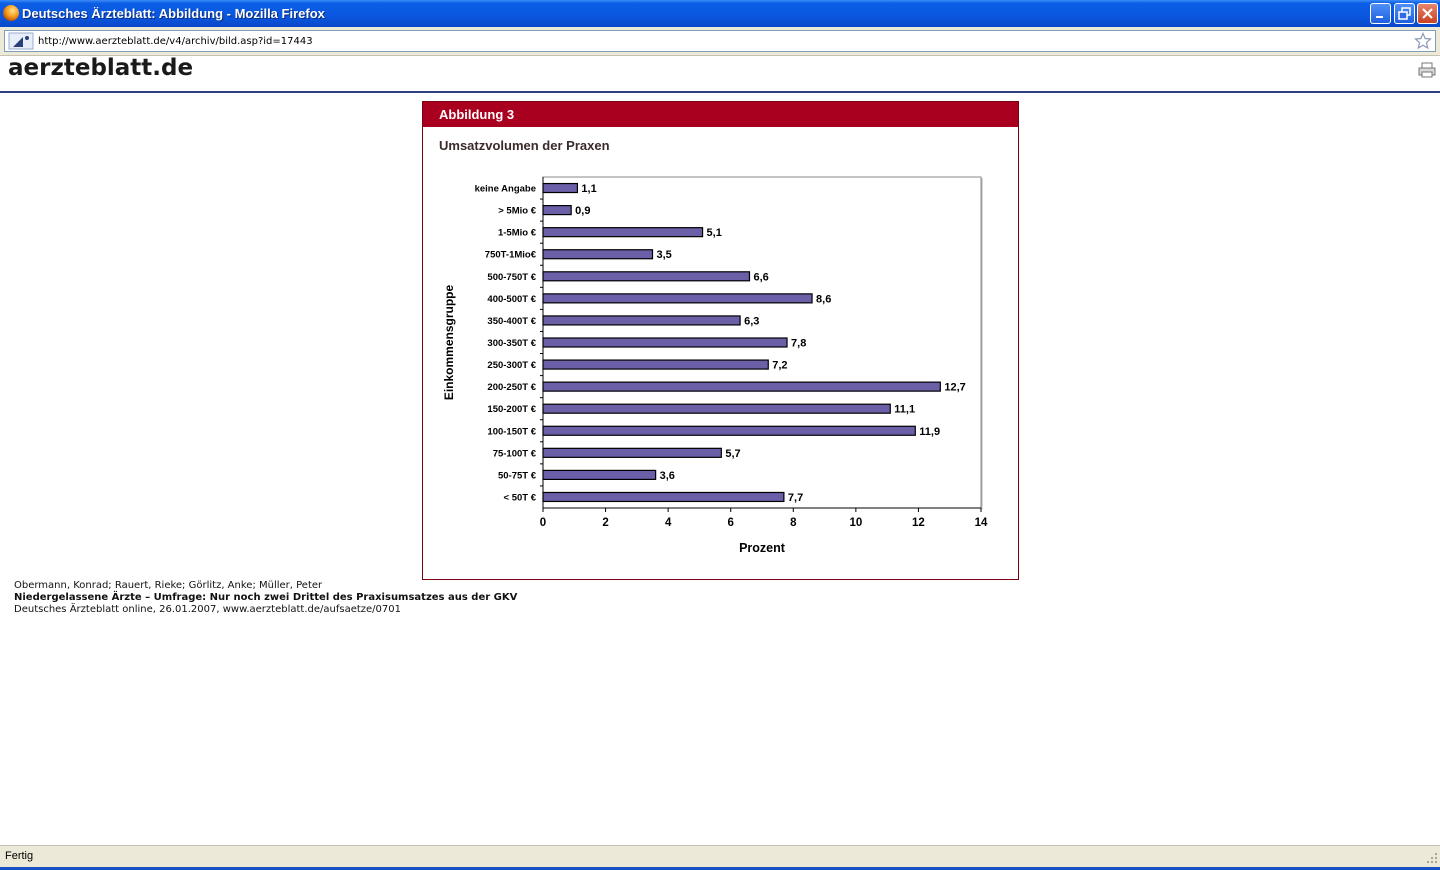 The image size is (1440, 870). What do you see at coordinates (582, 211) in the screenshot?
I see `data-label: 0,9` at bounding box center [582, 211].